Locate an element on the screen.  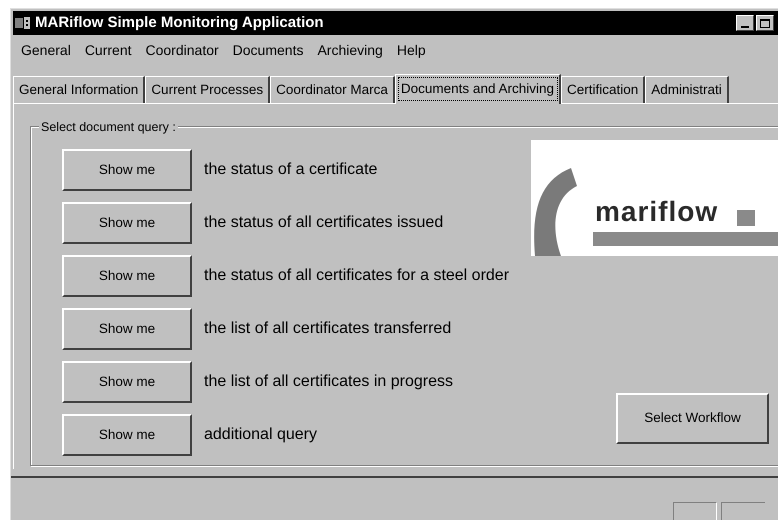
maximize-button is located at coordinates (765, 23).